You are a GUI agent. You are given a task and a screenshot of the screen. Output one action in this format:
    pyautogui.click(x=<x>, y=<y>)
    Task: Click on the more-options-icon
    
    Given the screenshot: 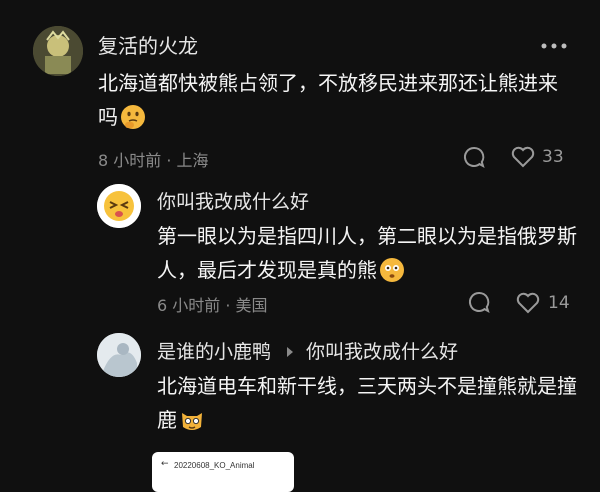 What is the action you would take?
    pyautogui.click(x=554, y=42)
    